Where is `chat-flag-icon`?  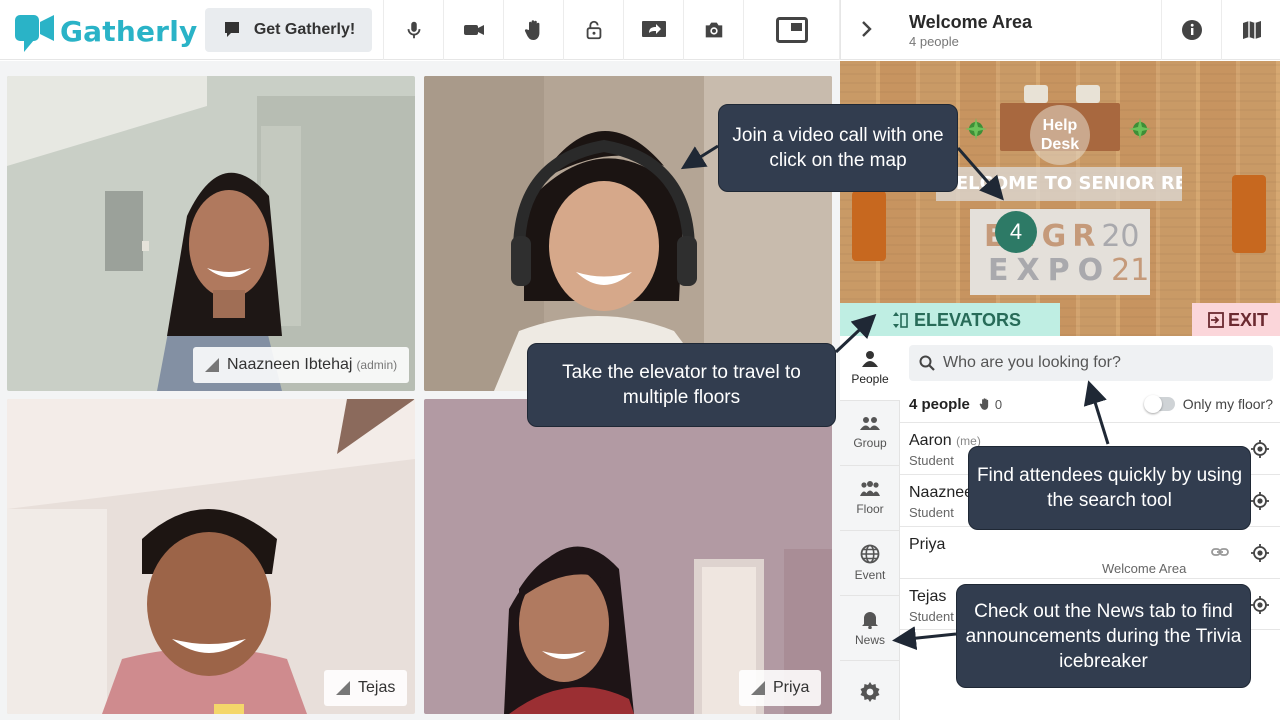 chat-flag-icon is located at coordinates (231, 29).